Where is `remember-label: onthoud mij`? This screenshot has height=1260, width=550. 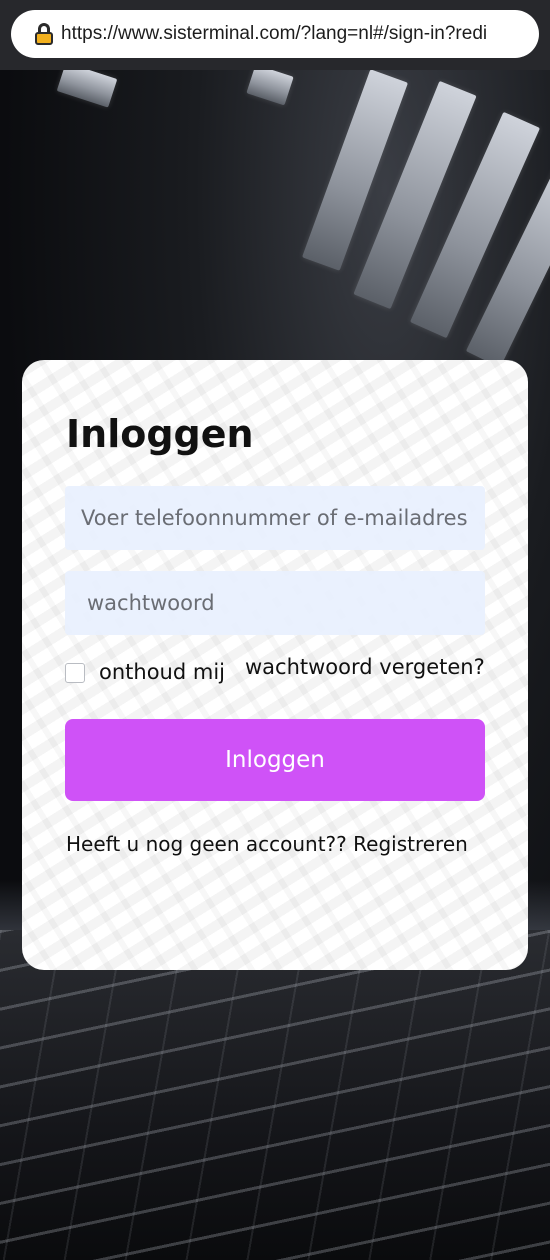
remember-label: onthoud mij is located at coordinates (162, 672).